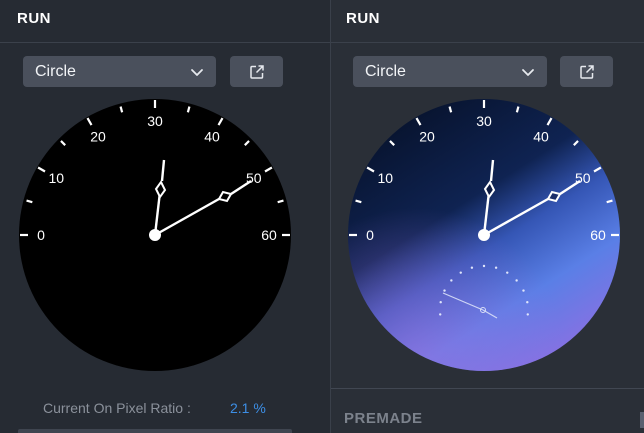 The height and width of the screenshot is (433, 644). What do you see at coordinates (155, 431) in the screenshot?
I see `scroll-indicator` at bounding box center [155, 431].